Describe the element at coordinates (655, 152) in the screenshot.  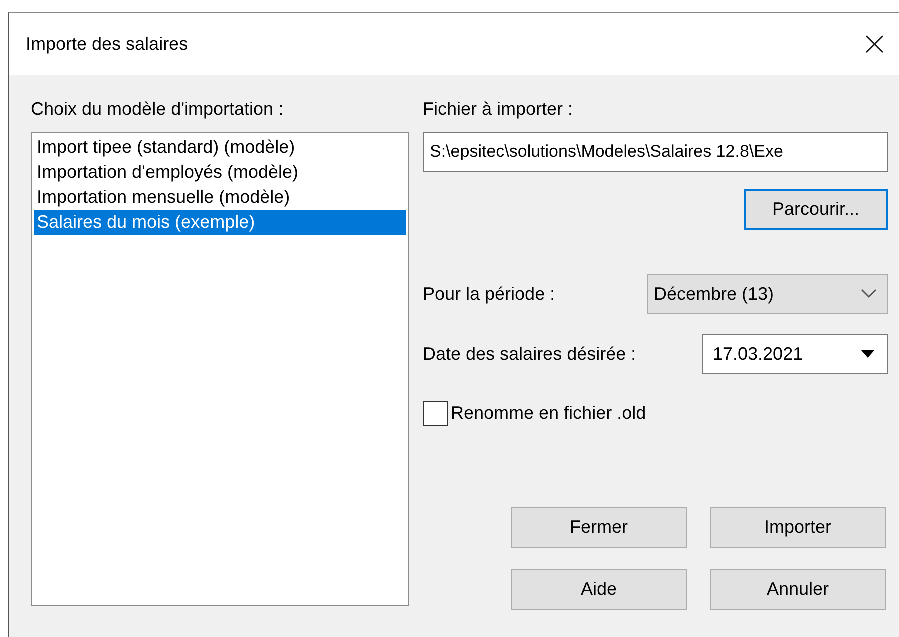
I see `file-path-field: S:\epsitec\solutions\Modeles\Salaires 12.8\Exe` at that location.